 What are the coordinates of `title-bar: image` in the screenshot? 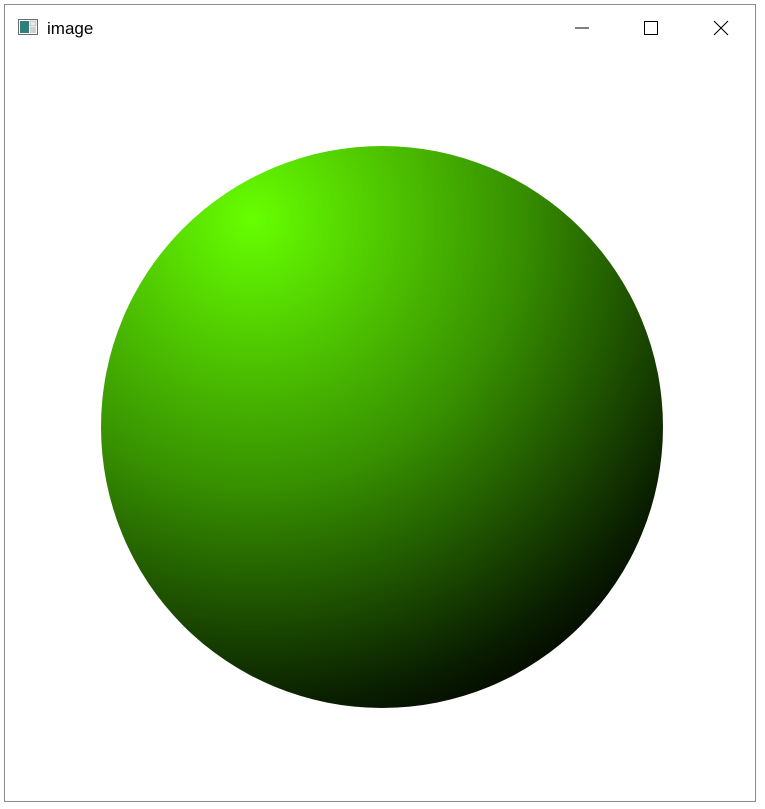 It's located at (380, 28).